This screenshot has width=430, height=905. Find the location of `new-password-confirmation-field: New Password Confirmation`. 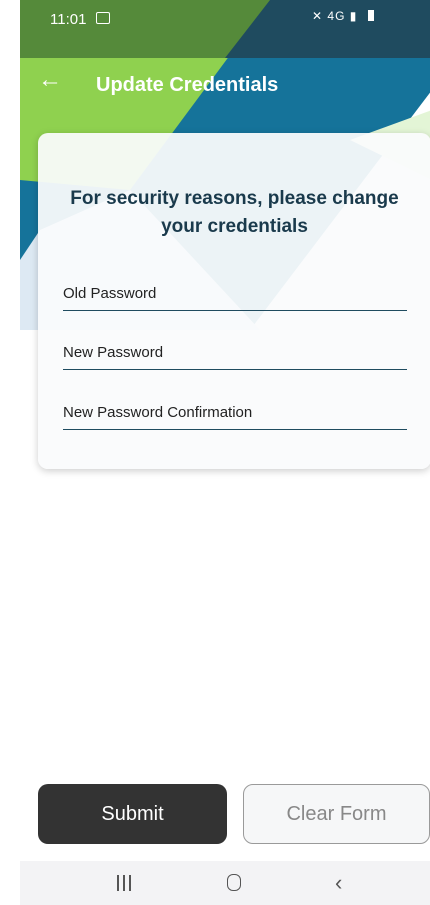

new-password-confirmation-field: New Password Confirmation is located at coordinates (237, 409).